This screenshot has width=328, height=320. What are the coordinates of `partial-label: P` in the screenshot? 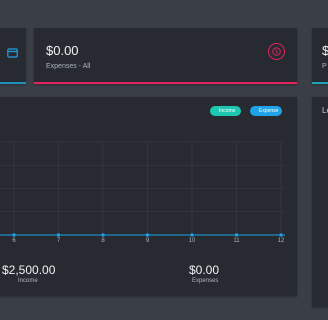 It's located at (324, 66).